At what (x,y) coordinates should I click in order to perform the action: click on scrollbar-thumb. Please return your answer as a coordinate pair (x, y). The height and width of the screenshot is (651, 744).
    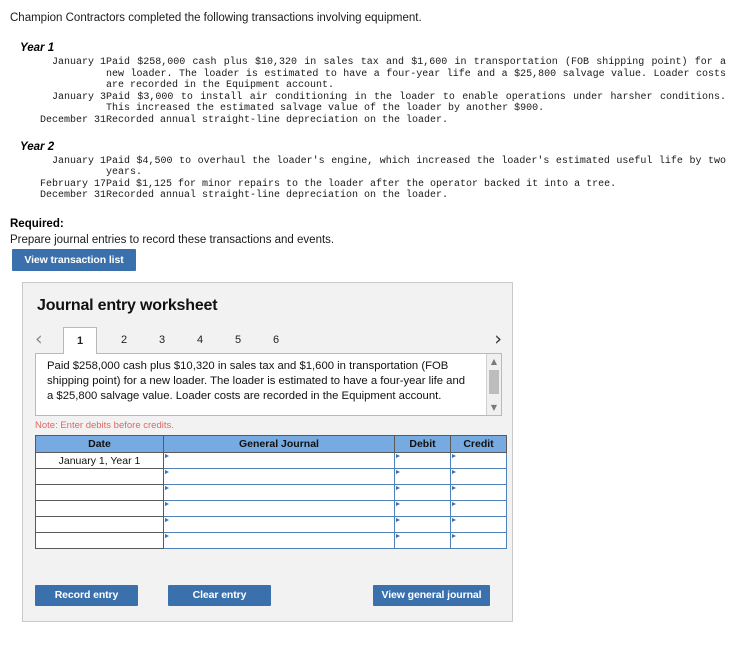
    Looking at the image, I should click on (494, 382).